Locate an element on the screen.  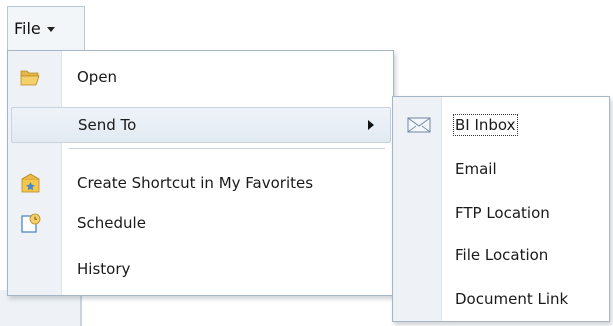
submenu-item-ftp-location: FTP Location is located at coordinates (501, 213).